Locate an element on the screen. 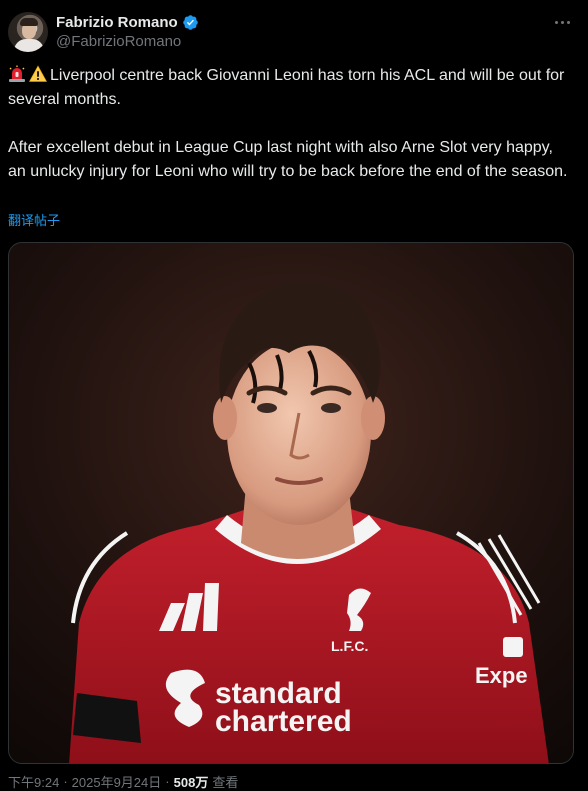  siren-icon is located at coordinates (17, 73).